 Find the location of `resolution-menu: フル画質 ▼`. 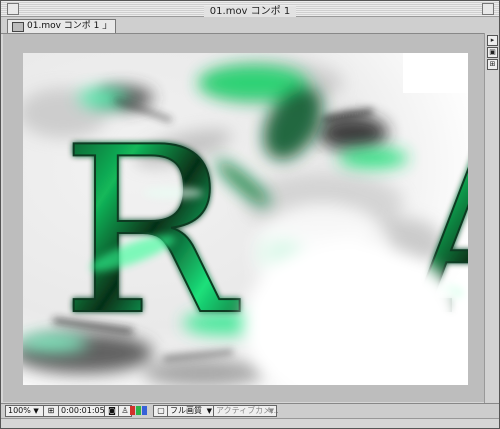

resolution-menu: フル画質 ▼ is located at coordinates (191, 411).